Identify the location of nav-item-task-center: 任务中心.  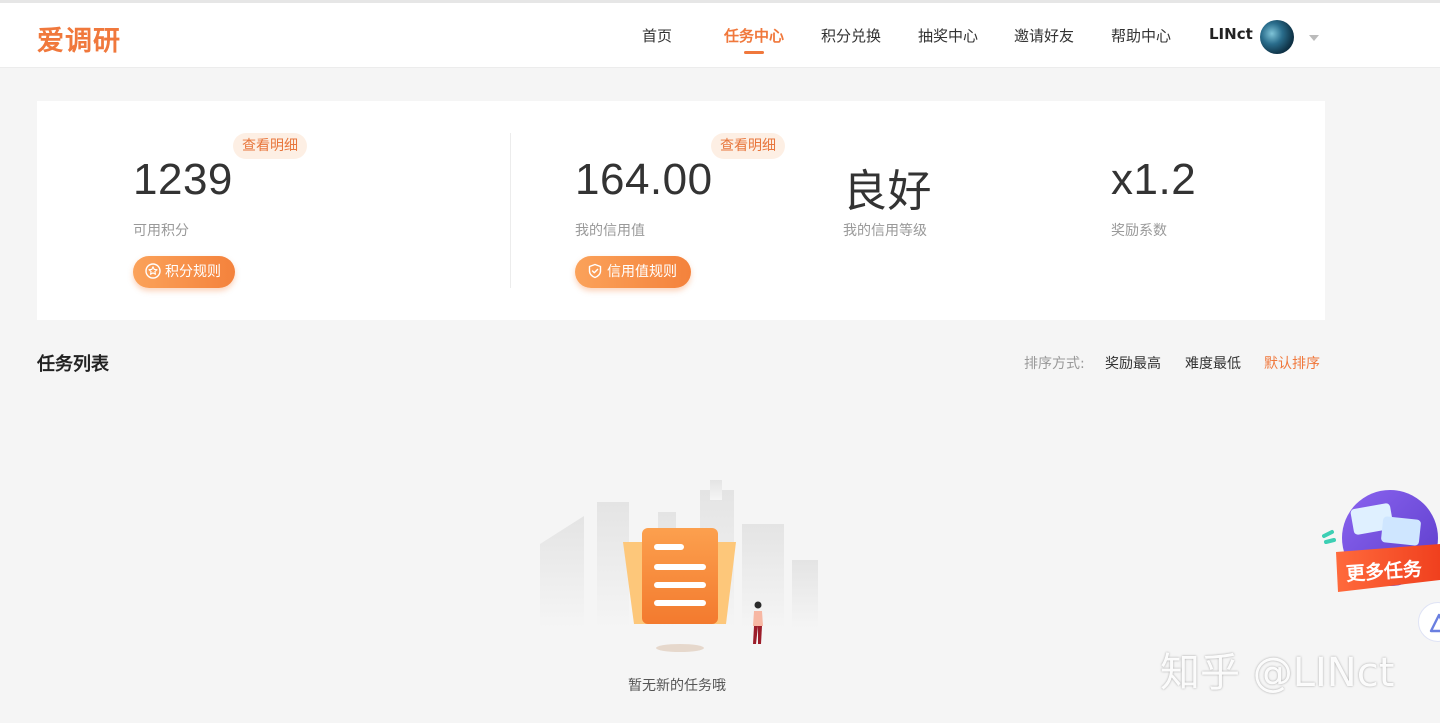
(754, 35).